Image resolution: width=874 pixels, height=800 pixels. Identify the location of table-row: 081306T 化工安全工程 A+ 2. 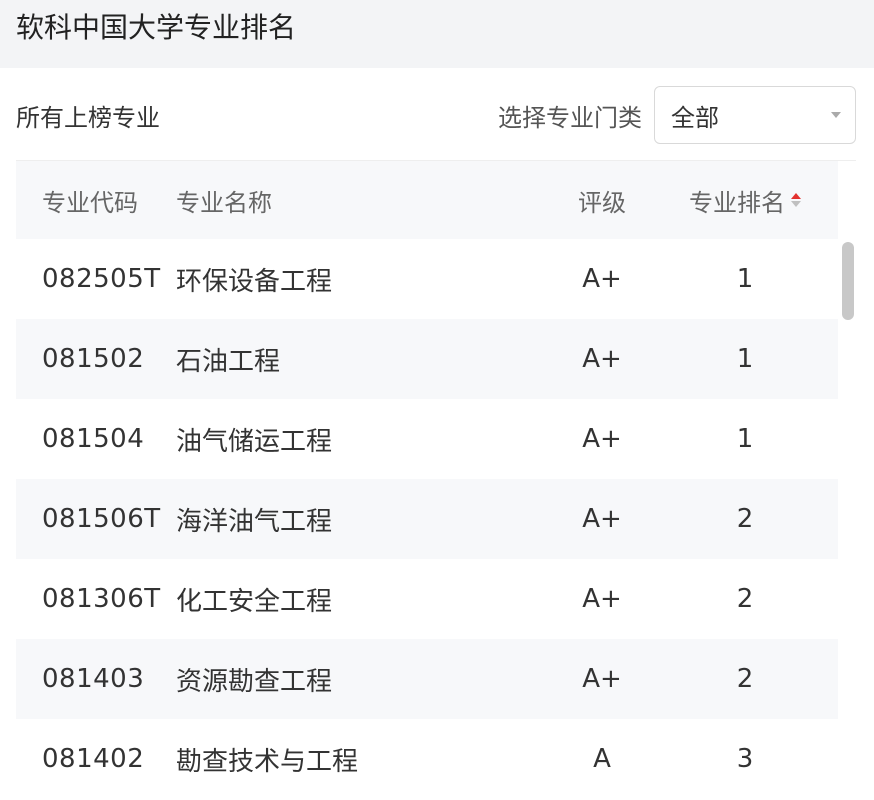
(427, 599).